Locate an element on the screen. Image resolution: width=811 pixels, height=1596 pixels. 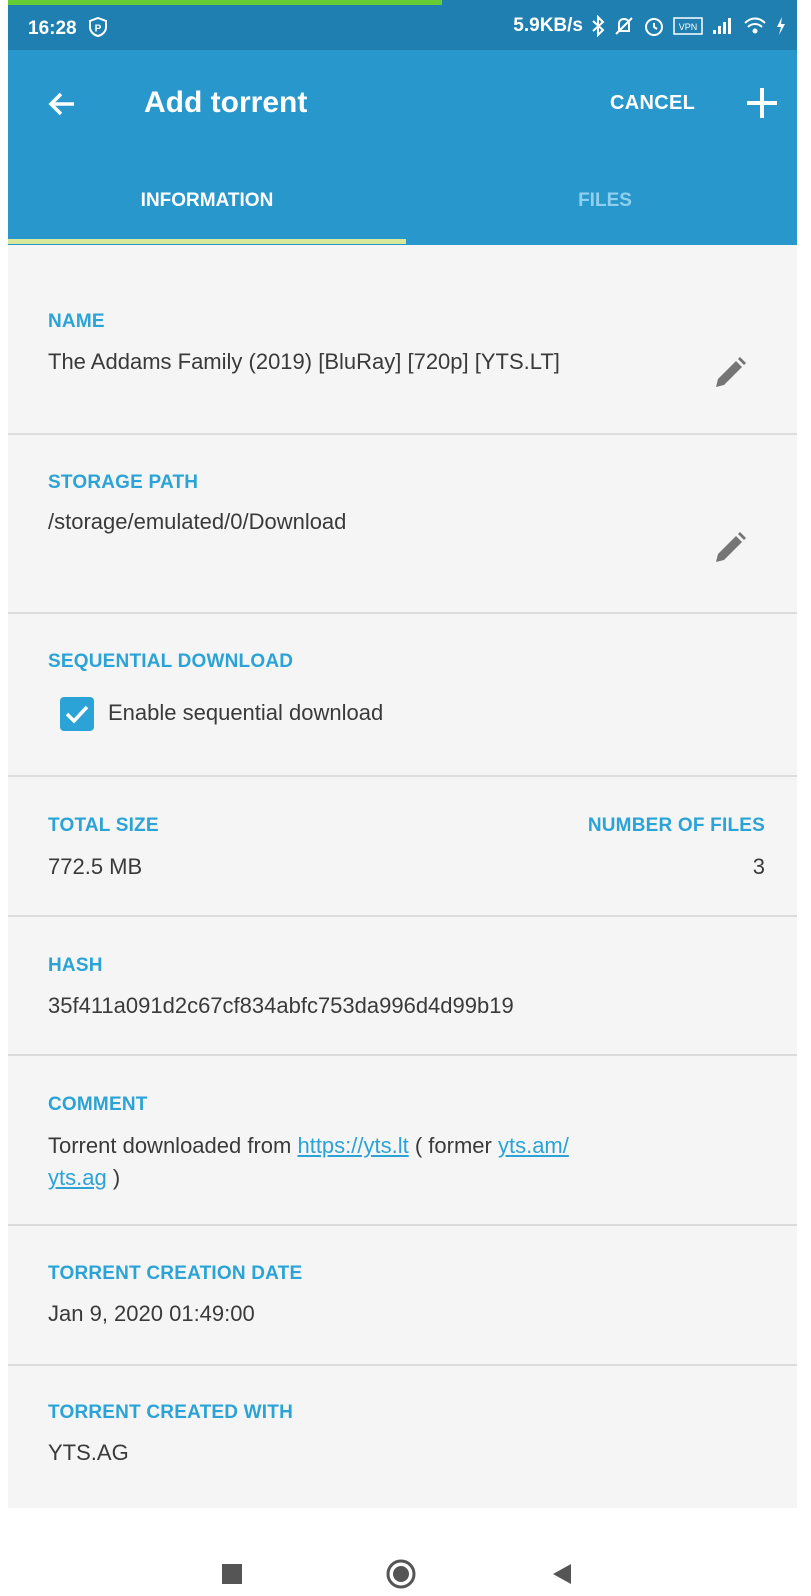
comment-text-before: Torrent downloaded from is located at coordinates (173, 1145).